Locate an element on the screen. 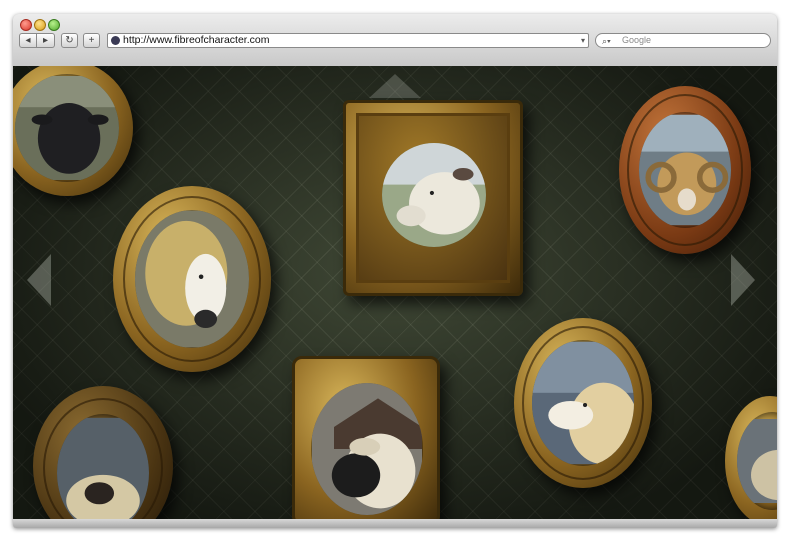 Image resolution: width=790 pixels, height=542 pixels. forward-button: ▸ is located at coordinates (46, 40).